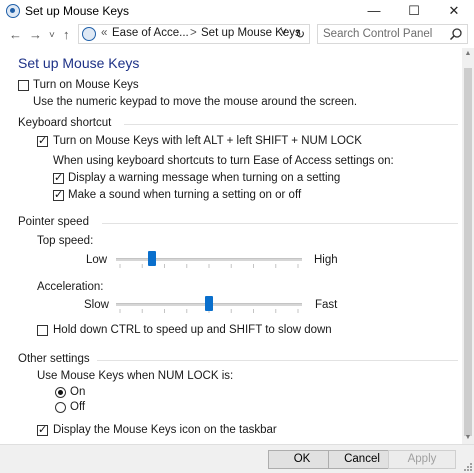  I want to click on resize-grip-icon, so click(468, 467).